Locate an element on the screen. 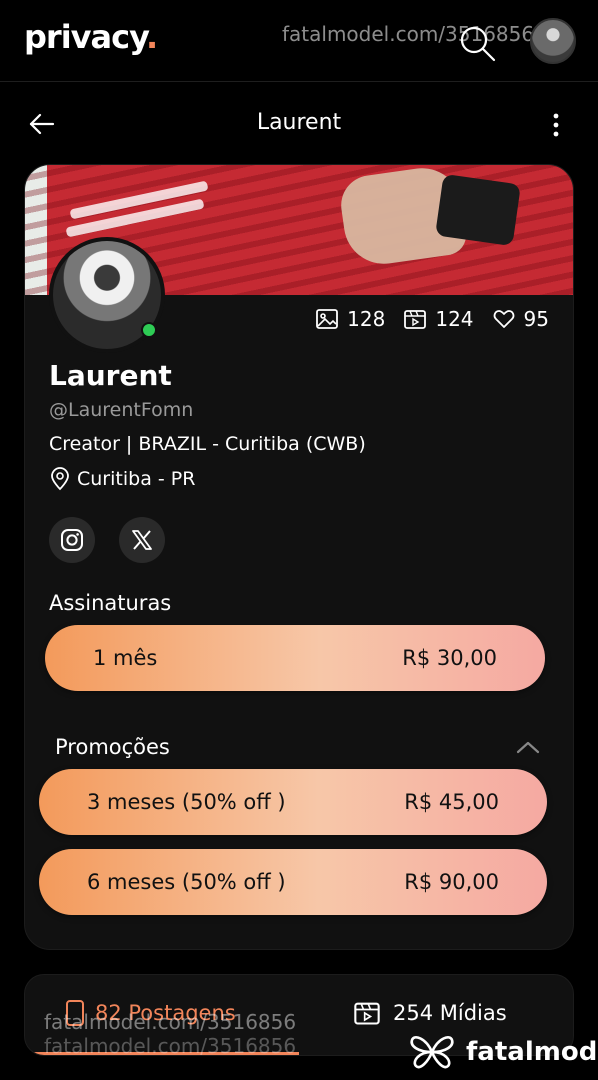  top-bar: privacy. fatalmodel.com/3516856 is located at coordinates (299, 41).